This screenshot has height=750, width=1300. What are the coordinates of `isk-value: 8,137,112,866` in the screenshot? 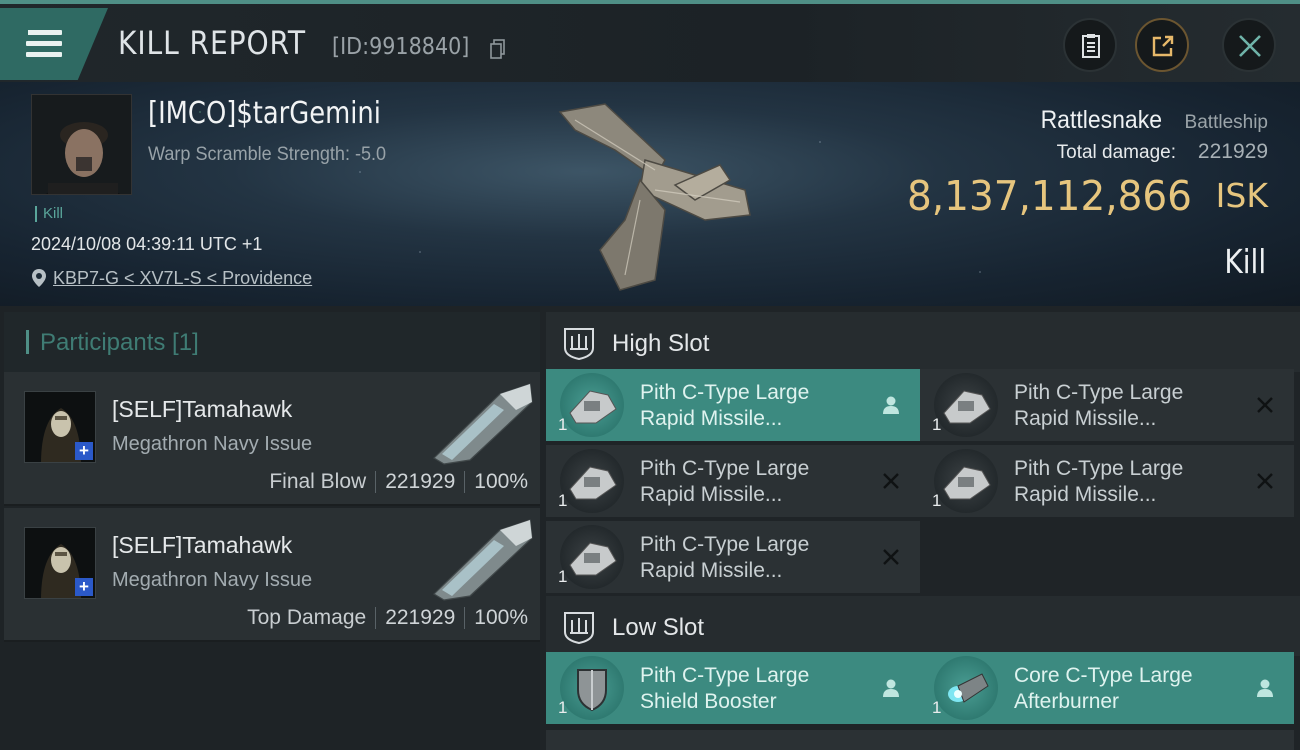 It's located at (1049, 196).